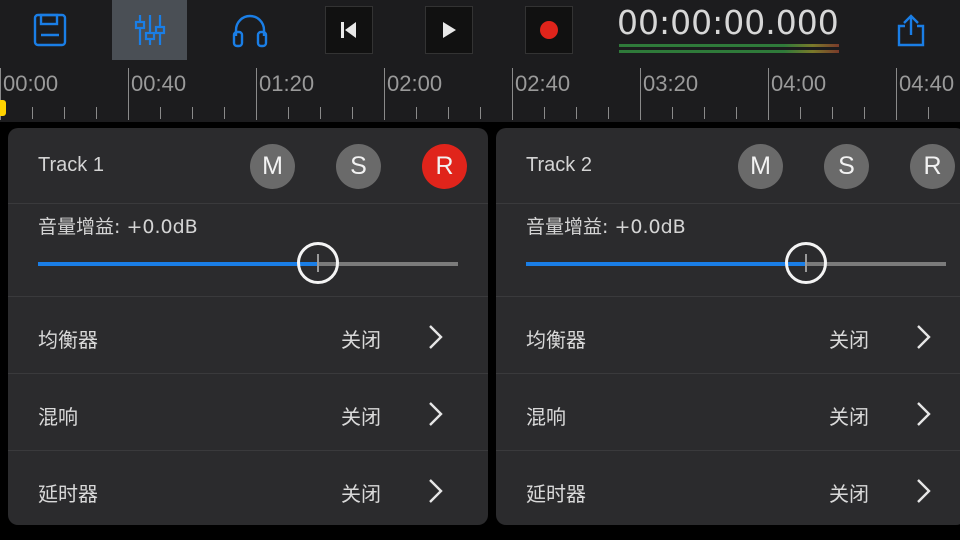  Describe the element at coordinates (559, 165) in the screenshot. I see `track-name: Track 2` at that location.